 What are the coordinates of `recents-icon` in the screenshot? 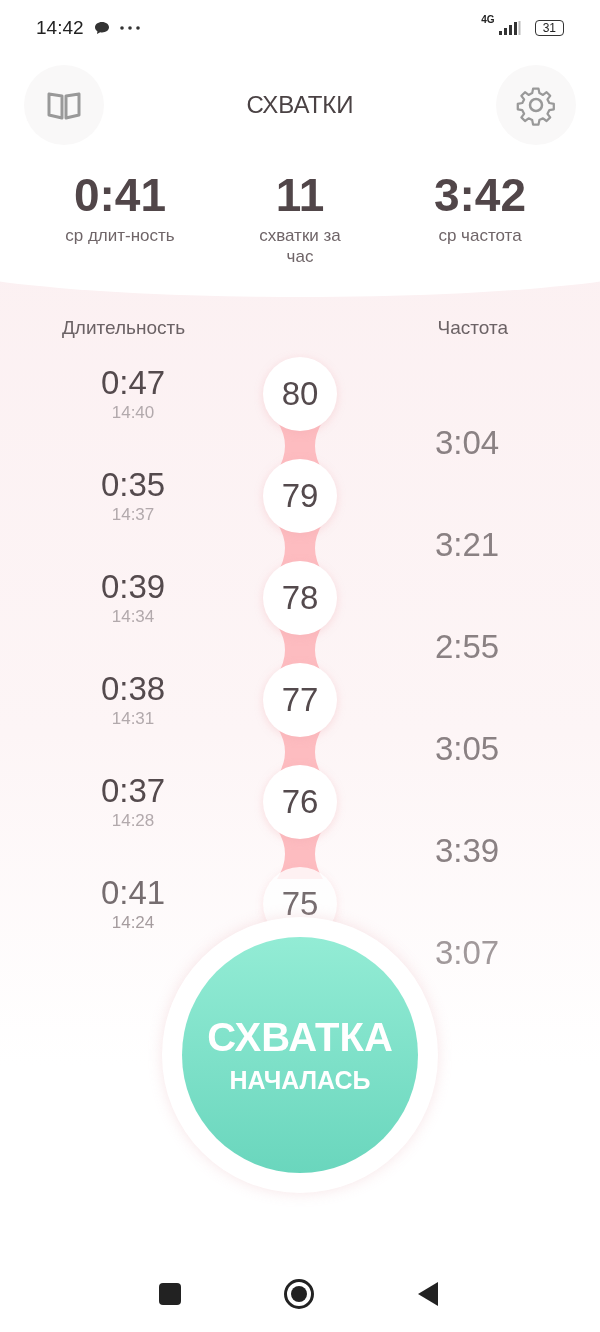 It's located at (170, 1294).